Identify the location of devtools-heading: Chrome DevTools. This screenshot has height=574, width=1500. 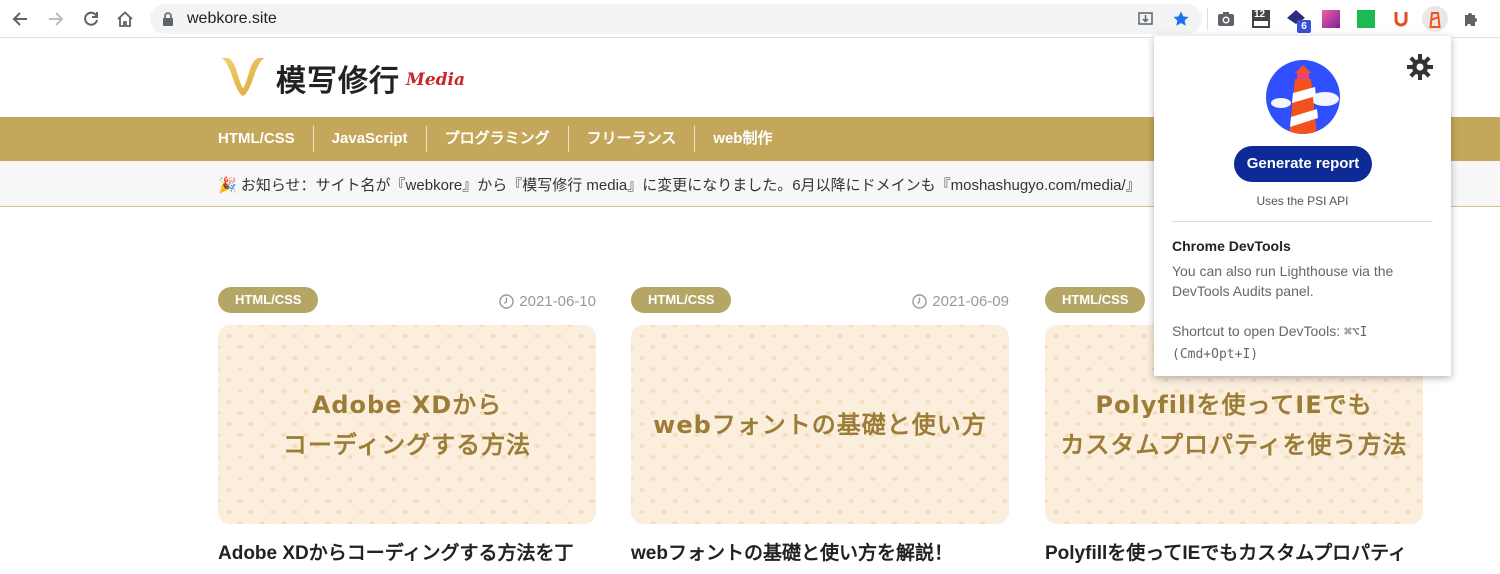
(1231, 246).